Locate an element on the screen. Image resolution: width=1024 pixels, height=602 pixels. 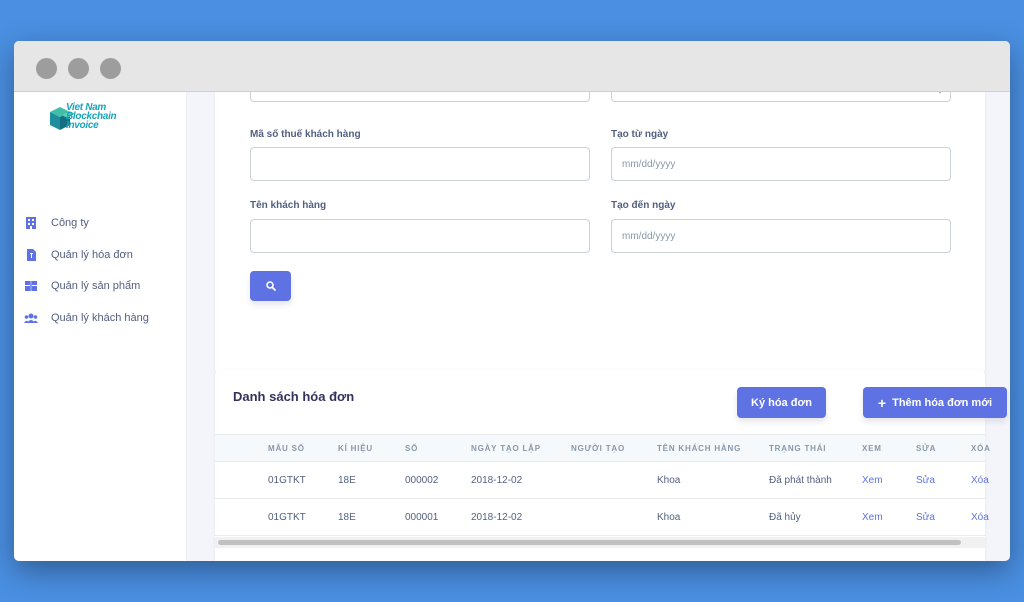
sidebar-item-customers: Quản lý khách hàng is located at coordinates (104, 318).